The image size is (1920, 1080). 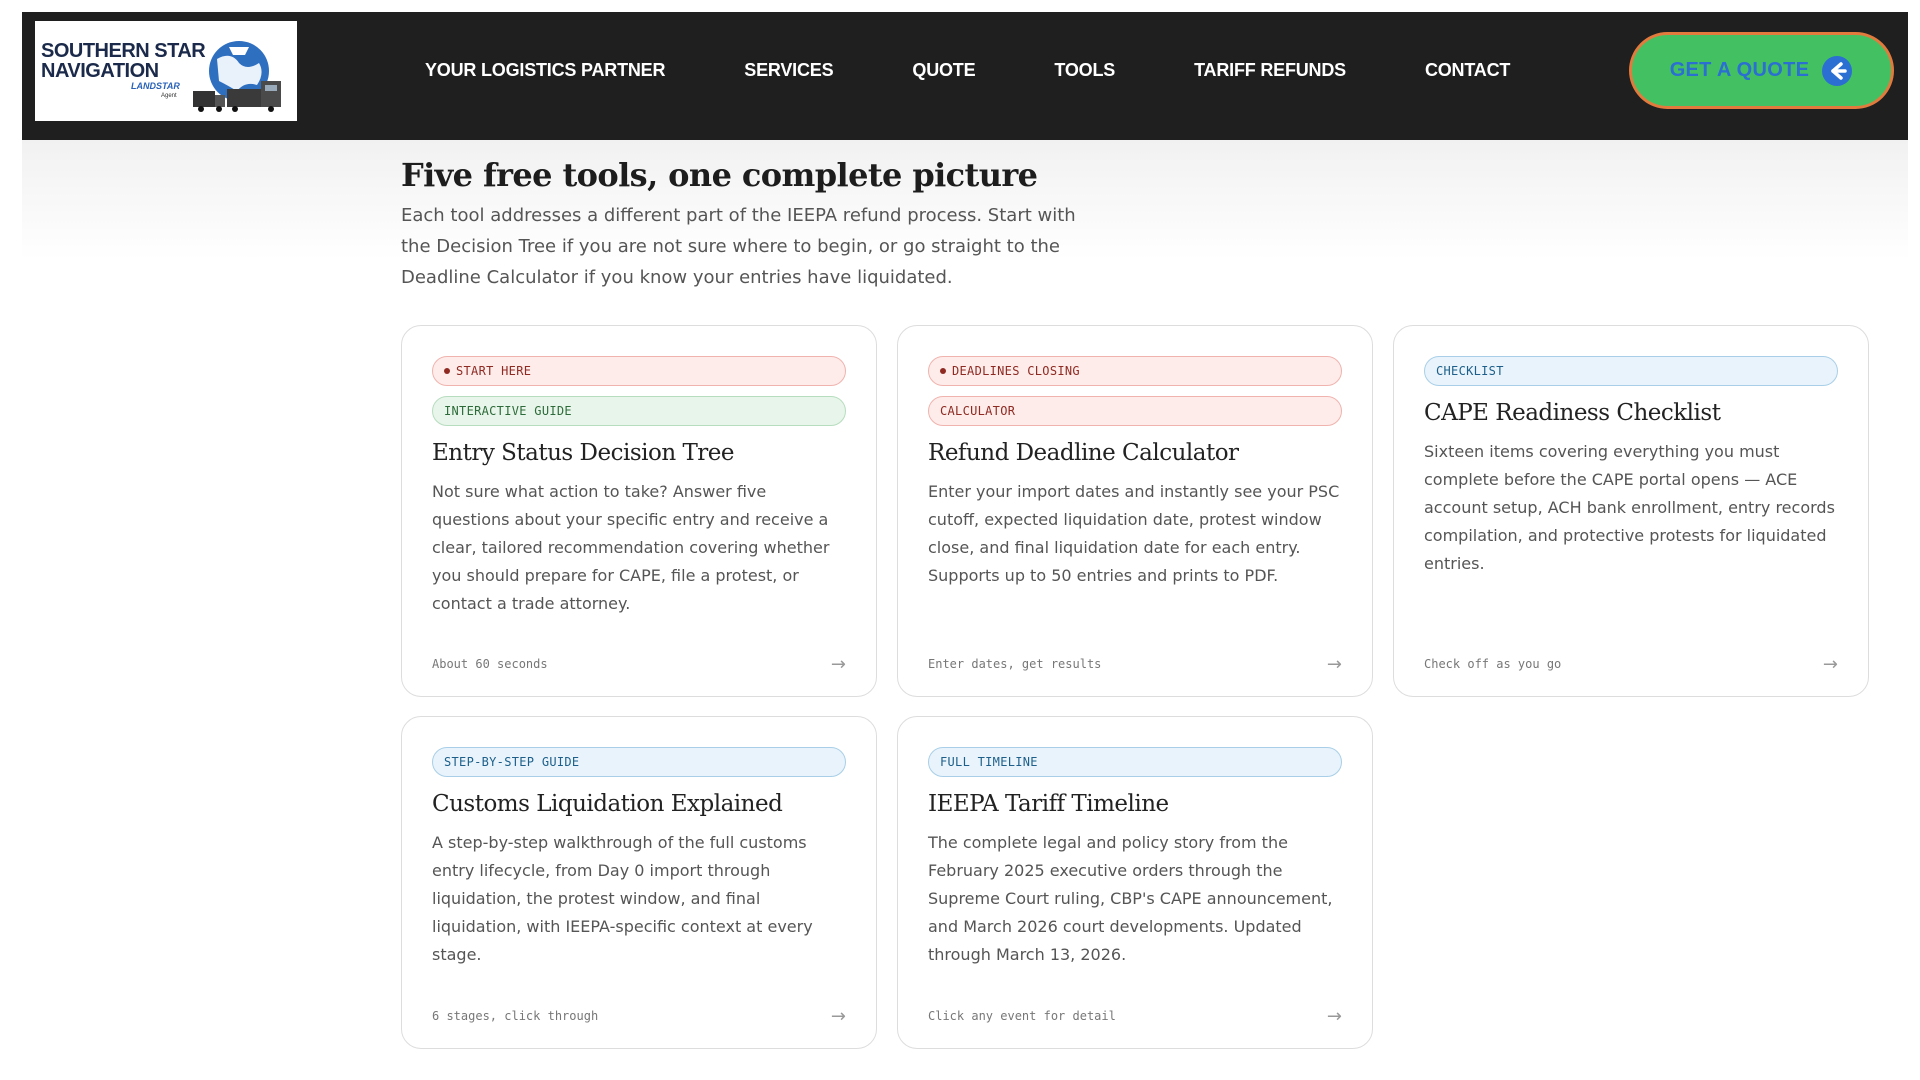 What do you see at coordinates (490, 664) in the screenshot?
I see `card-footer-label: About 60 seconds` at bounding box center [490, 664].